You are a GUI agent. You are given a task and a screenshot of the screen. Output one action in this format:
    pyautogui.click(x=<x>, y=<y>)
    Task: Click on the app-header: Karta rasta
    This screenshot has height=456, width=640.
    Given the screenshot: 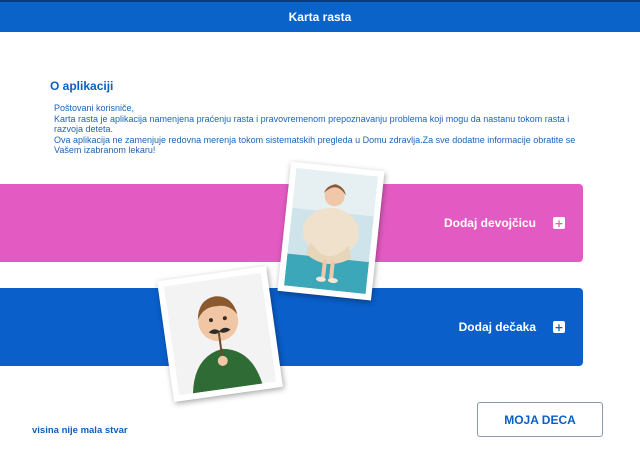 What is the action you would take?
    pyautogui.click(x=320, y=16)
    